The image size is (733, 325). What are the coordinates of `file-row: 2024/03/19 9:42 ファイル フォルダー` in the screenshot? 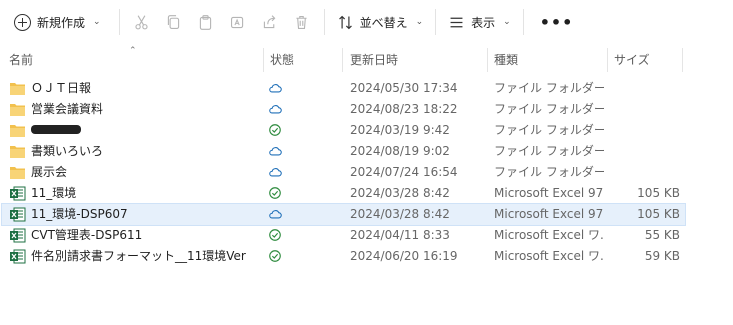 It's located at (366, 130).